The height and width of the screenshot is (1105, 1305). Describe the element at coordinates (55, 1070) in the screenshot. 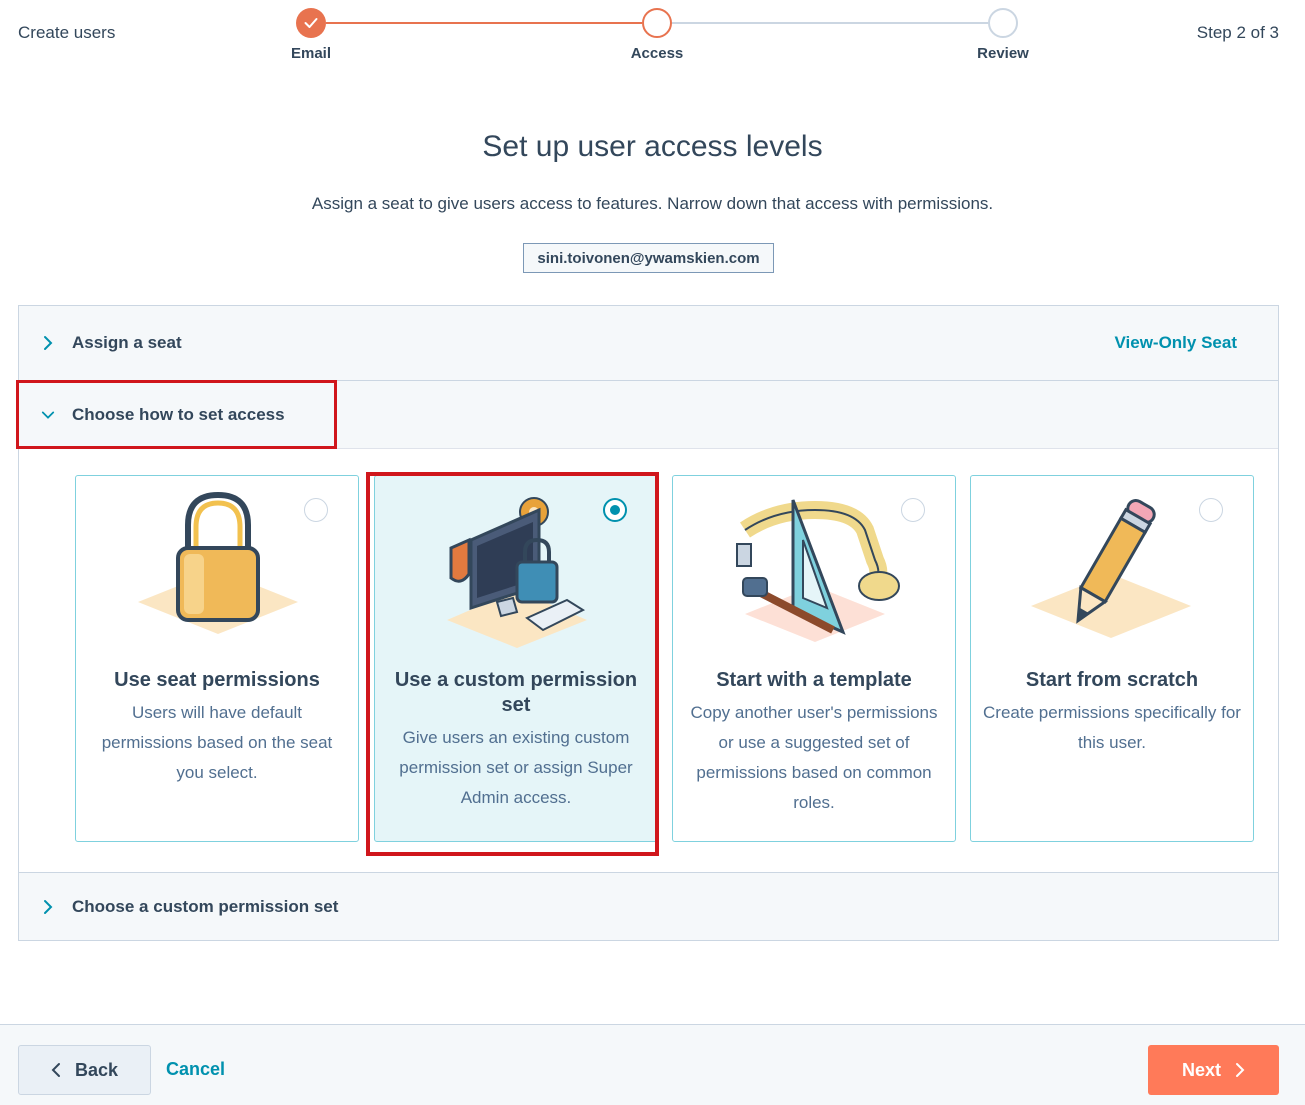

I see `chevron-left-icon` at that location.